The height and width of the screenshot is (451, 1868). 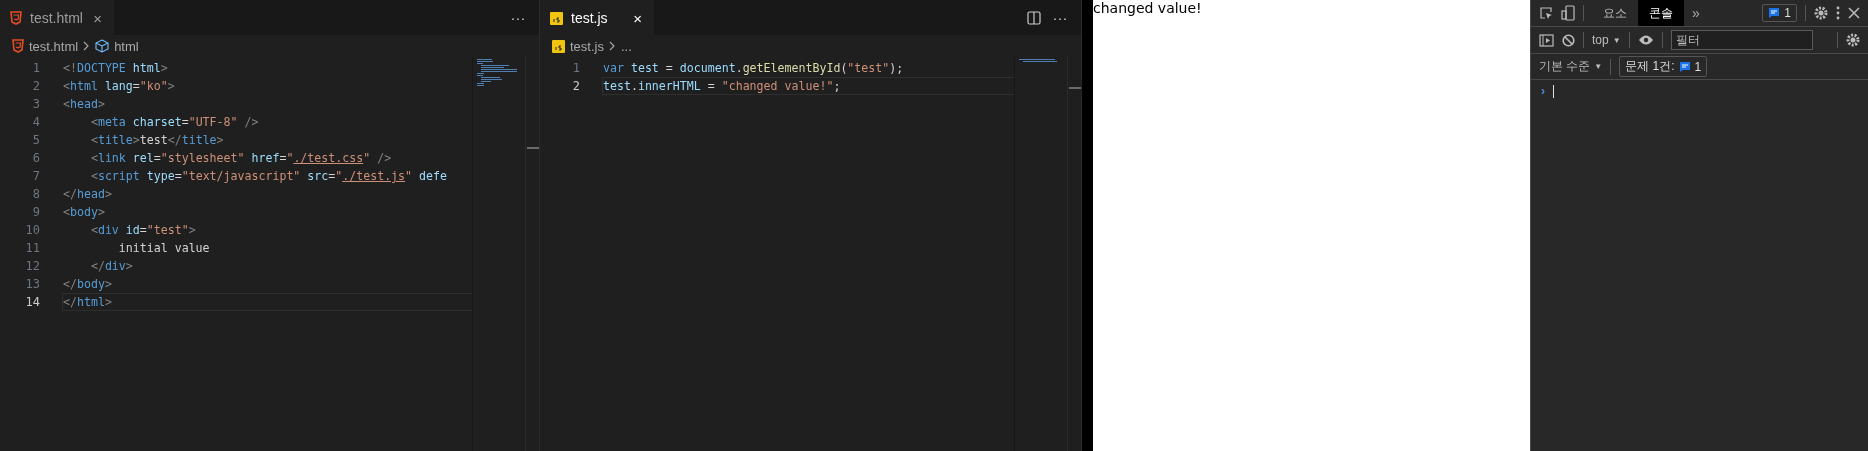 I want to click on kebab-menu-icon, so click(x=1838, y=13).